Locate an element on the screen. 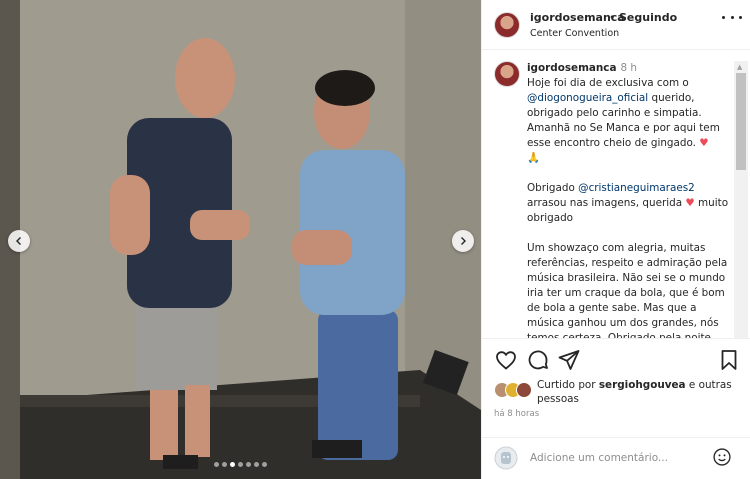 The width and height of the screenshot is (750, 479). comment-bar is located at coordinates (616, 458).